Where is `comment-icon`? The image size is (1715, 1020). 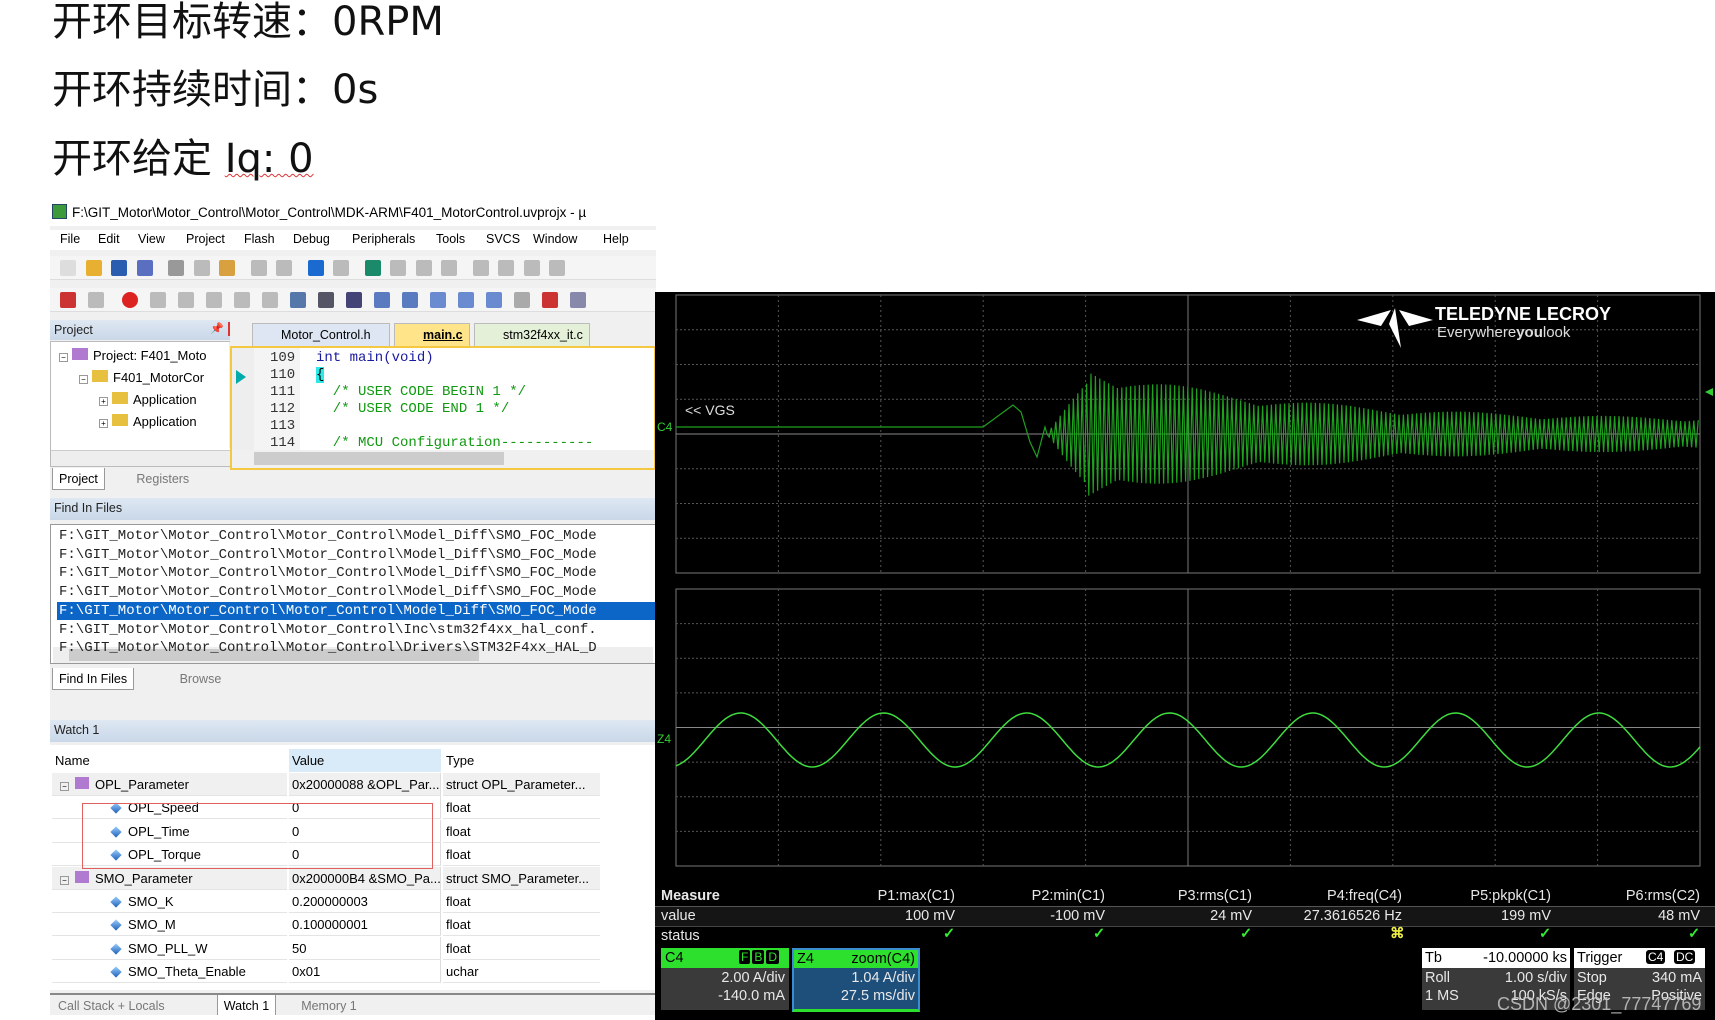 comment-icon is located at coordinates (531, 268).